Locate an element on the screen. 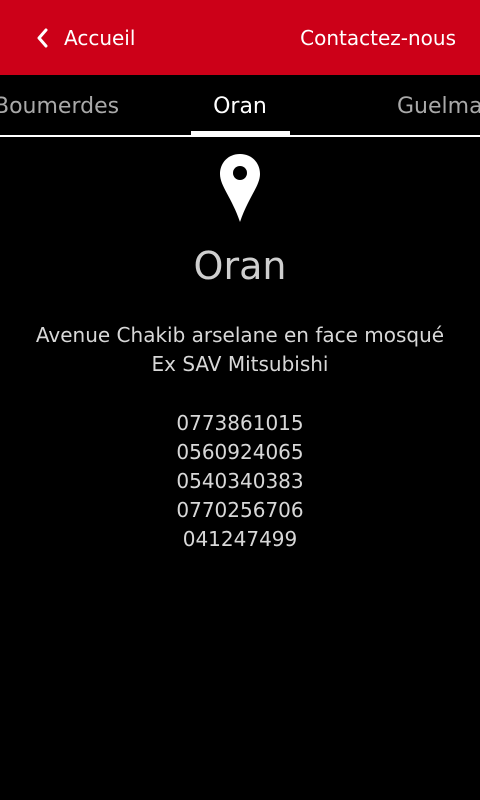  city-tabs: Boumerdes Oran Guelma is located at coordinates (240, 106).